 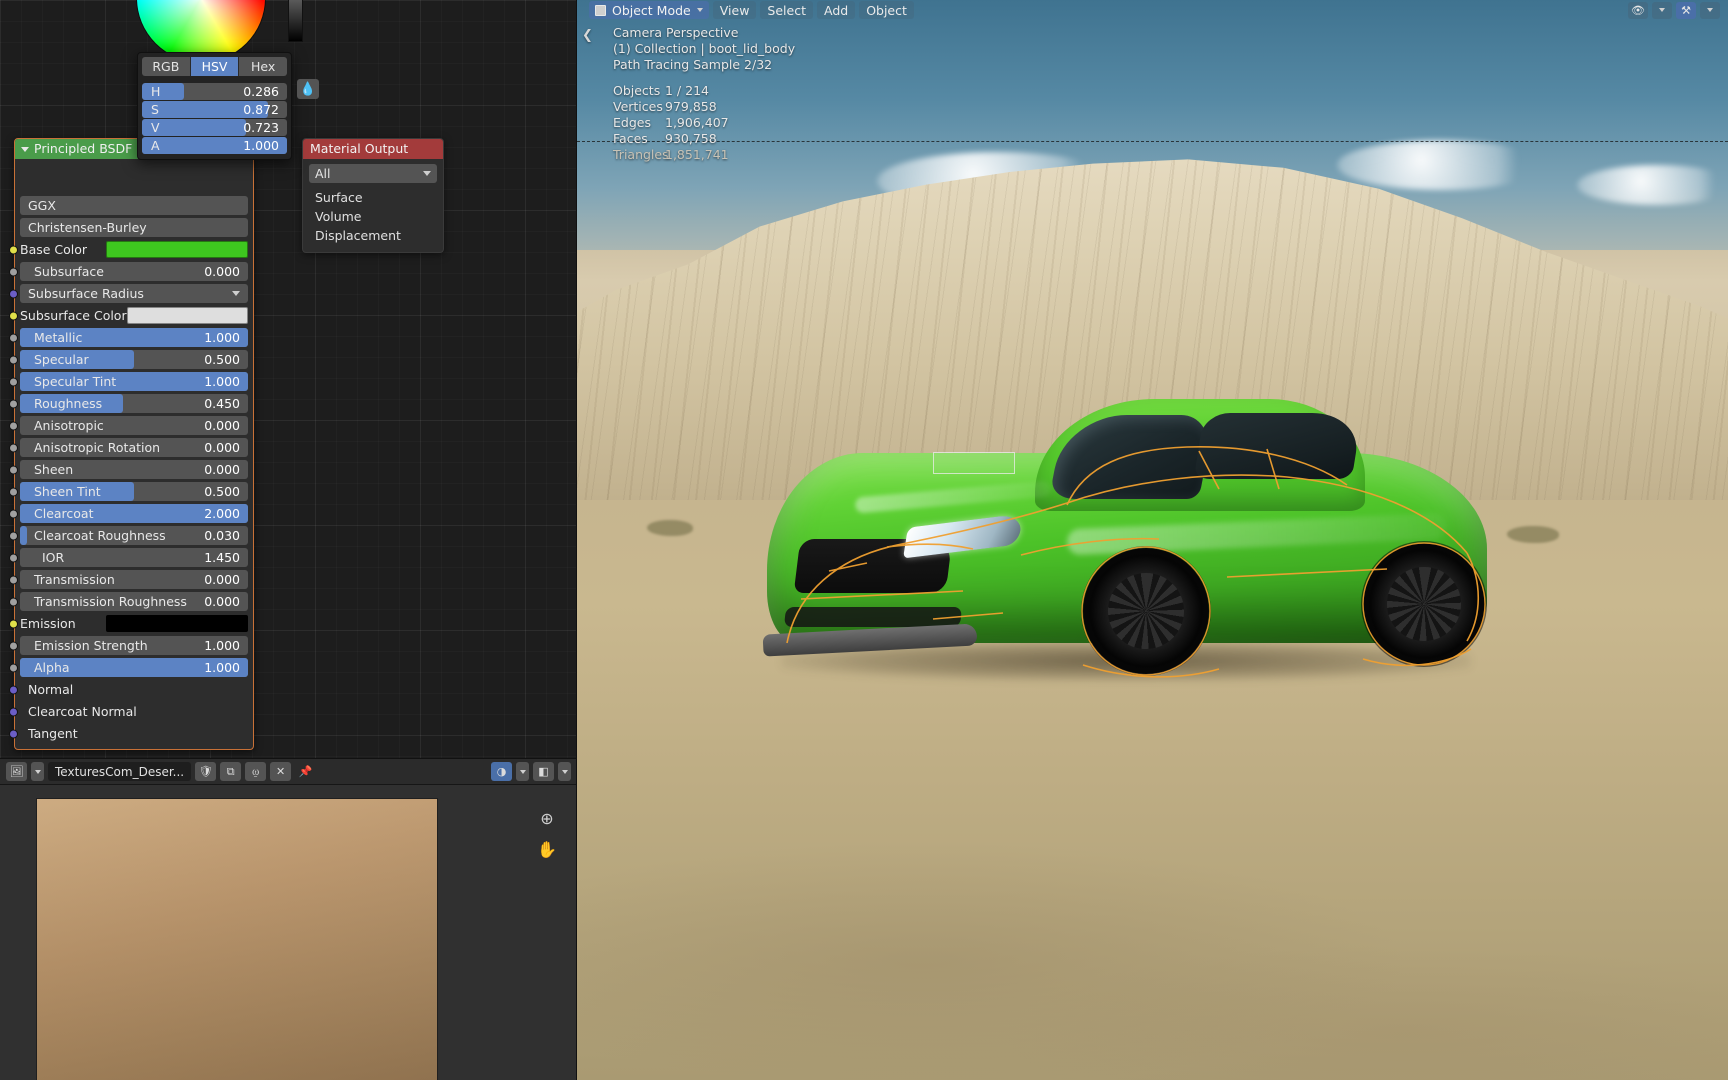 What do you see at coordinates (128, 601) in the screenshot?
I see `bsdf-property-transmission-roughness: Transmission Roughness 0.000` at bounding box center [128, 601].